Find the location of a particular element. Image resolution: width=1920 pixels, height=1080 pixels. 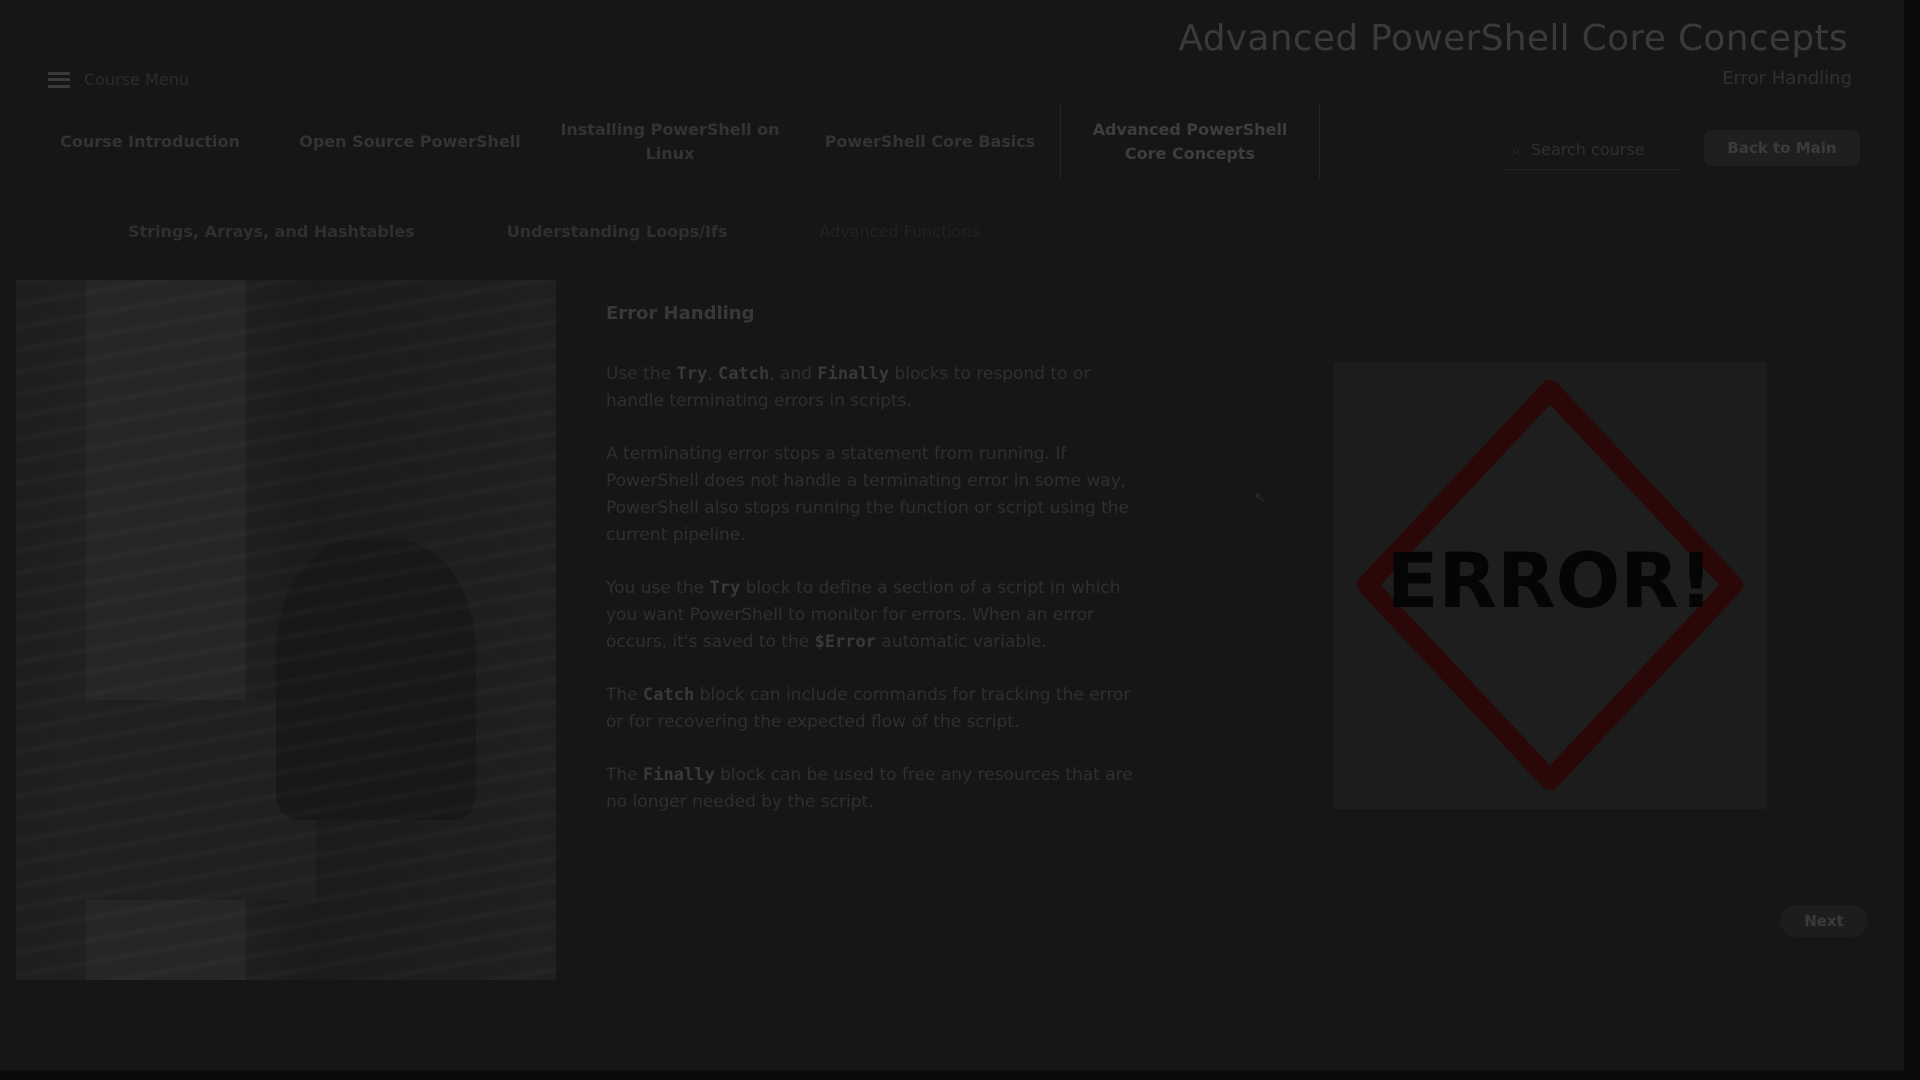

lesson-heading: Error Handling is located at coordinates (680, 313).